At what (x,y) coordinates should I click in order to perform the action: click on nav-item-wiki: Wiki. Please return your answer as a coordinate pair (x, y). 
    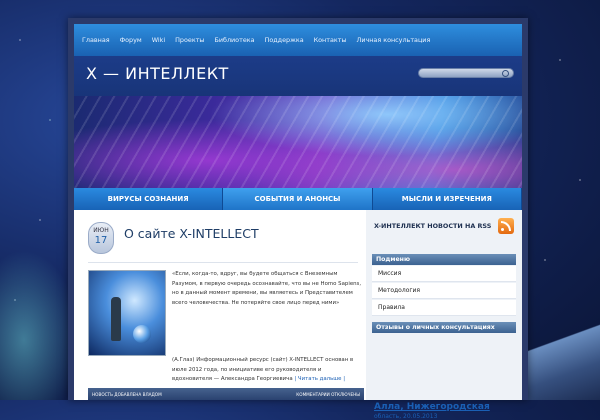
    Looking at the image, I should click on (158, 40).